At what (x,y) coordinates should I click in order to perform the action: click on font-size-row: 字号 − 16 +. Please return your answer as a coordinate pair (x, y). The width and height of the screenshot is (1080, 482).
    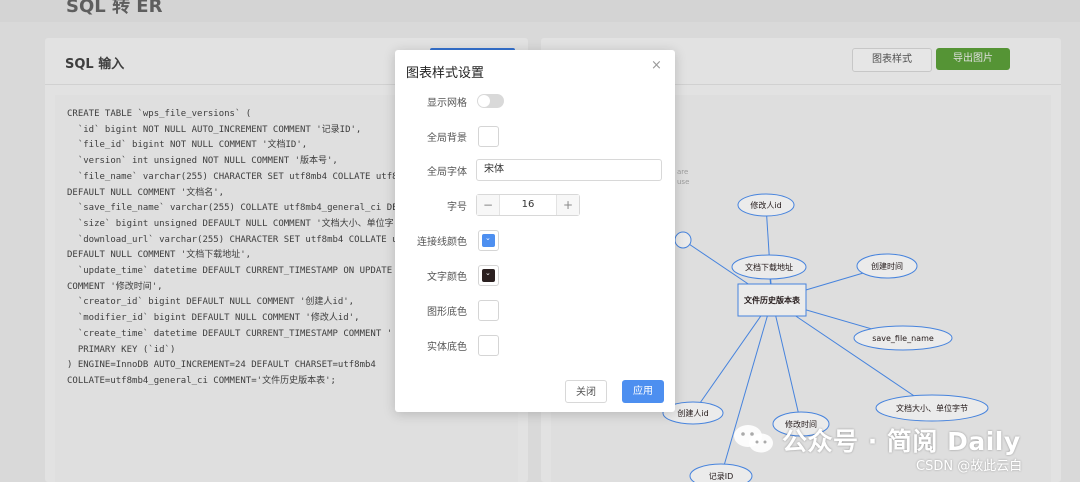
    Looking at the image, I should click on (535, 205).